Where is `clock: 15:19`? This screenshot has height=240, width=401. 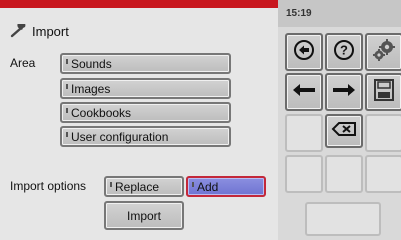 clock: 15:19 is located at coordinates (299, 13).